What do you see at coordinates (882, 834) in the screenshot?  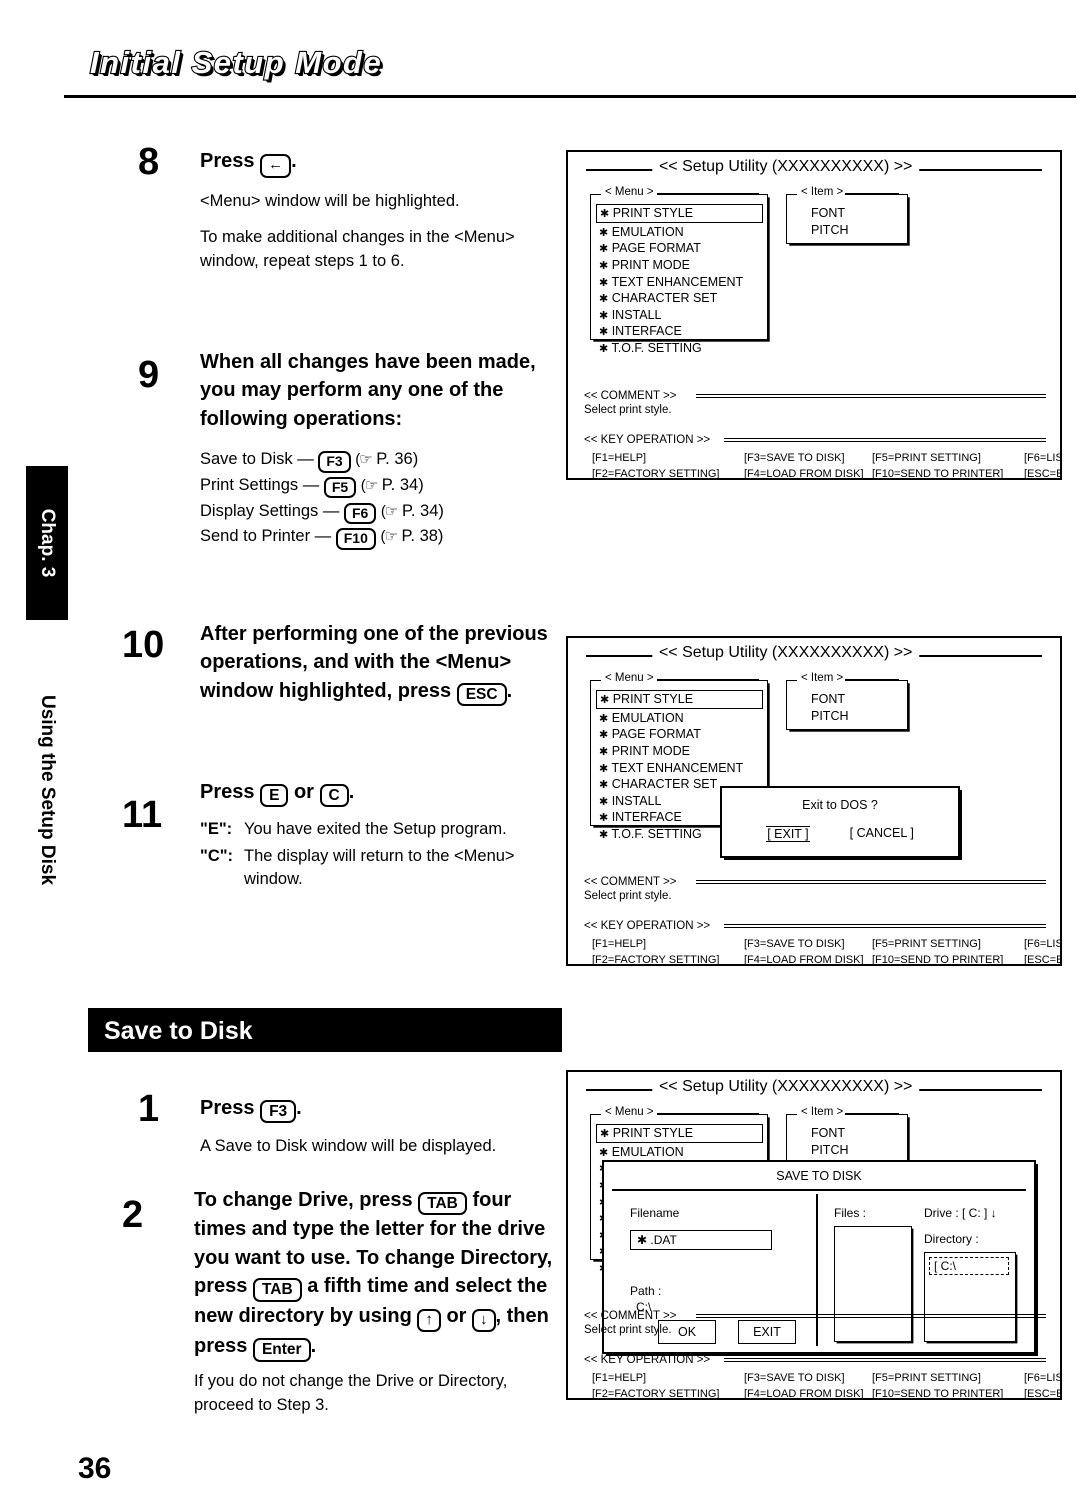 I see `cancel-button: [ CANCEL ]` at bounding box center [882, 834].